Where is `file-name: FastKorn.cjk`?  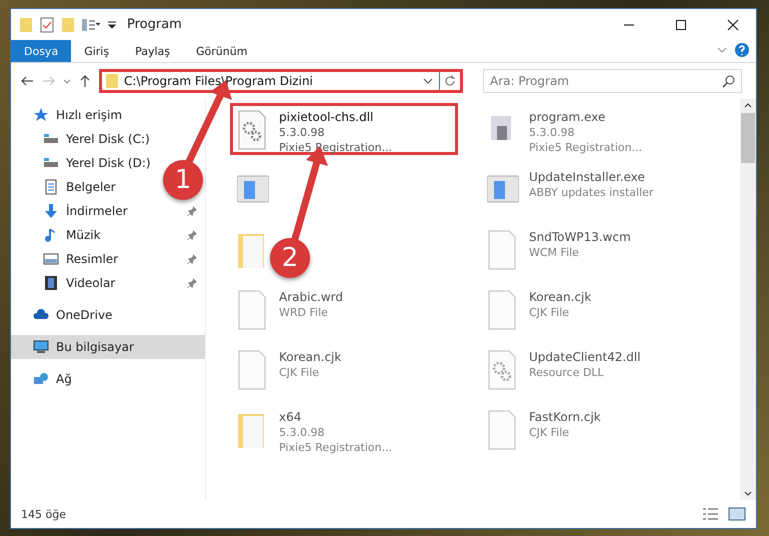 file-name: FastKorn.cjk is located at coordinates (565, 417).